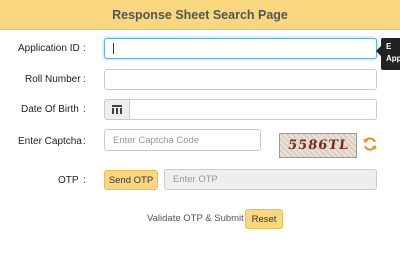 Image resolution: width=400 pixels, height=255 pixels. What do you see at coordinates (84, 109) in the screenshot?
I see `dob-colon: :` at bounding box center [84, 109].